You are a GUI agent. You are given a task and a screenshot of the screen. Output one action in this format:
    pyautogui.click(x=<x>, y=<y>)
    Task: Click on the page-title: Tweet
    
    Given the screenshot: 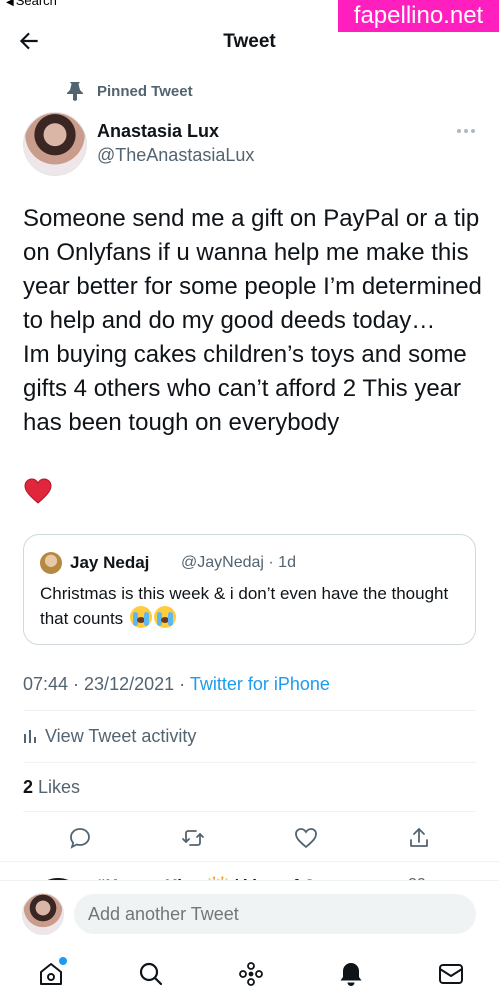 What is the action you would take?
    pyautogui.click(x=249, y=41)
    